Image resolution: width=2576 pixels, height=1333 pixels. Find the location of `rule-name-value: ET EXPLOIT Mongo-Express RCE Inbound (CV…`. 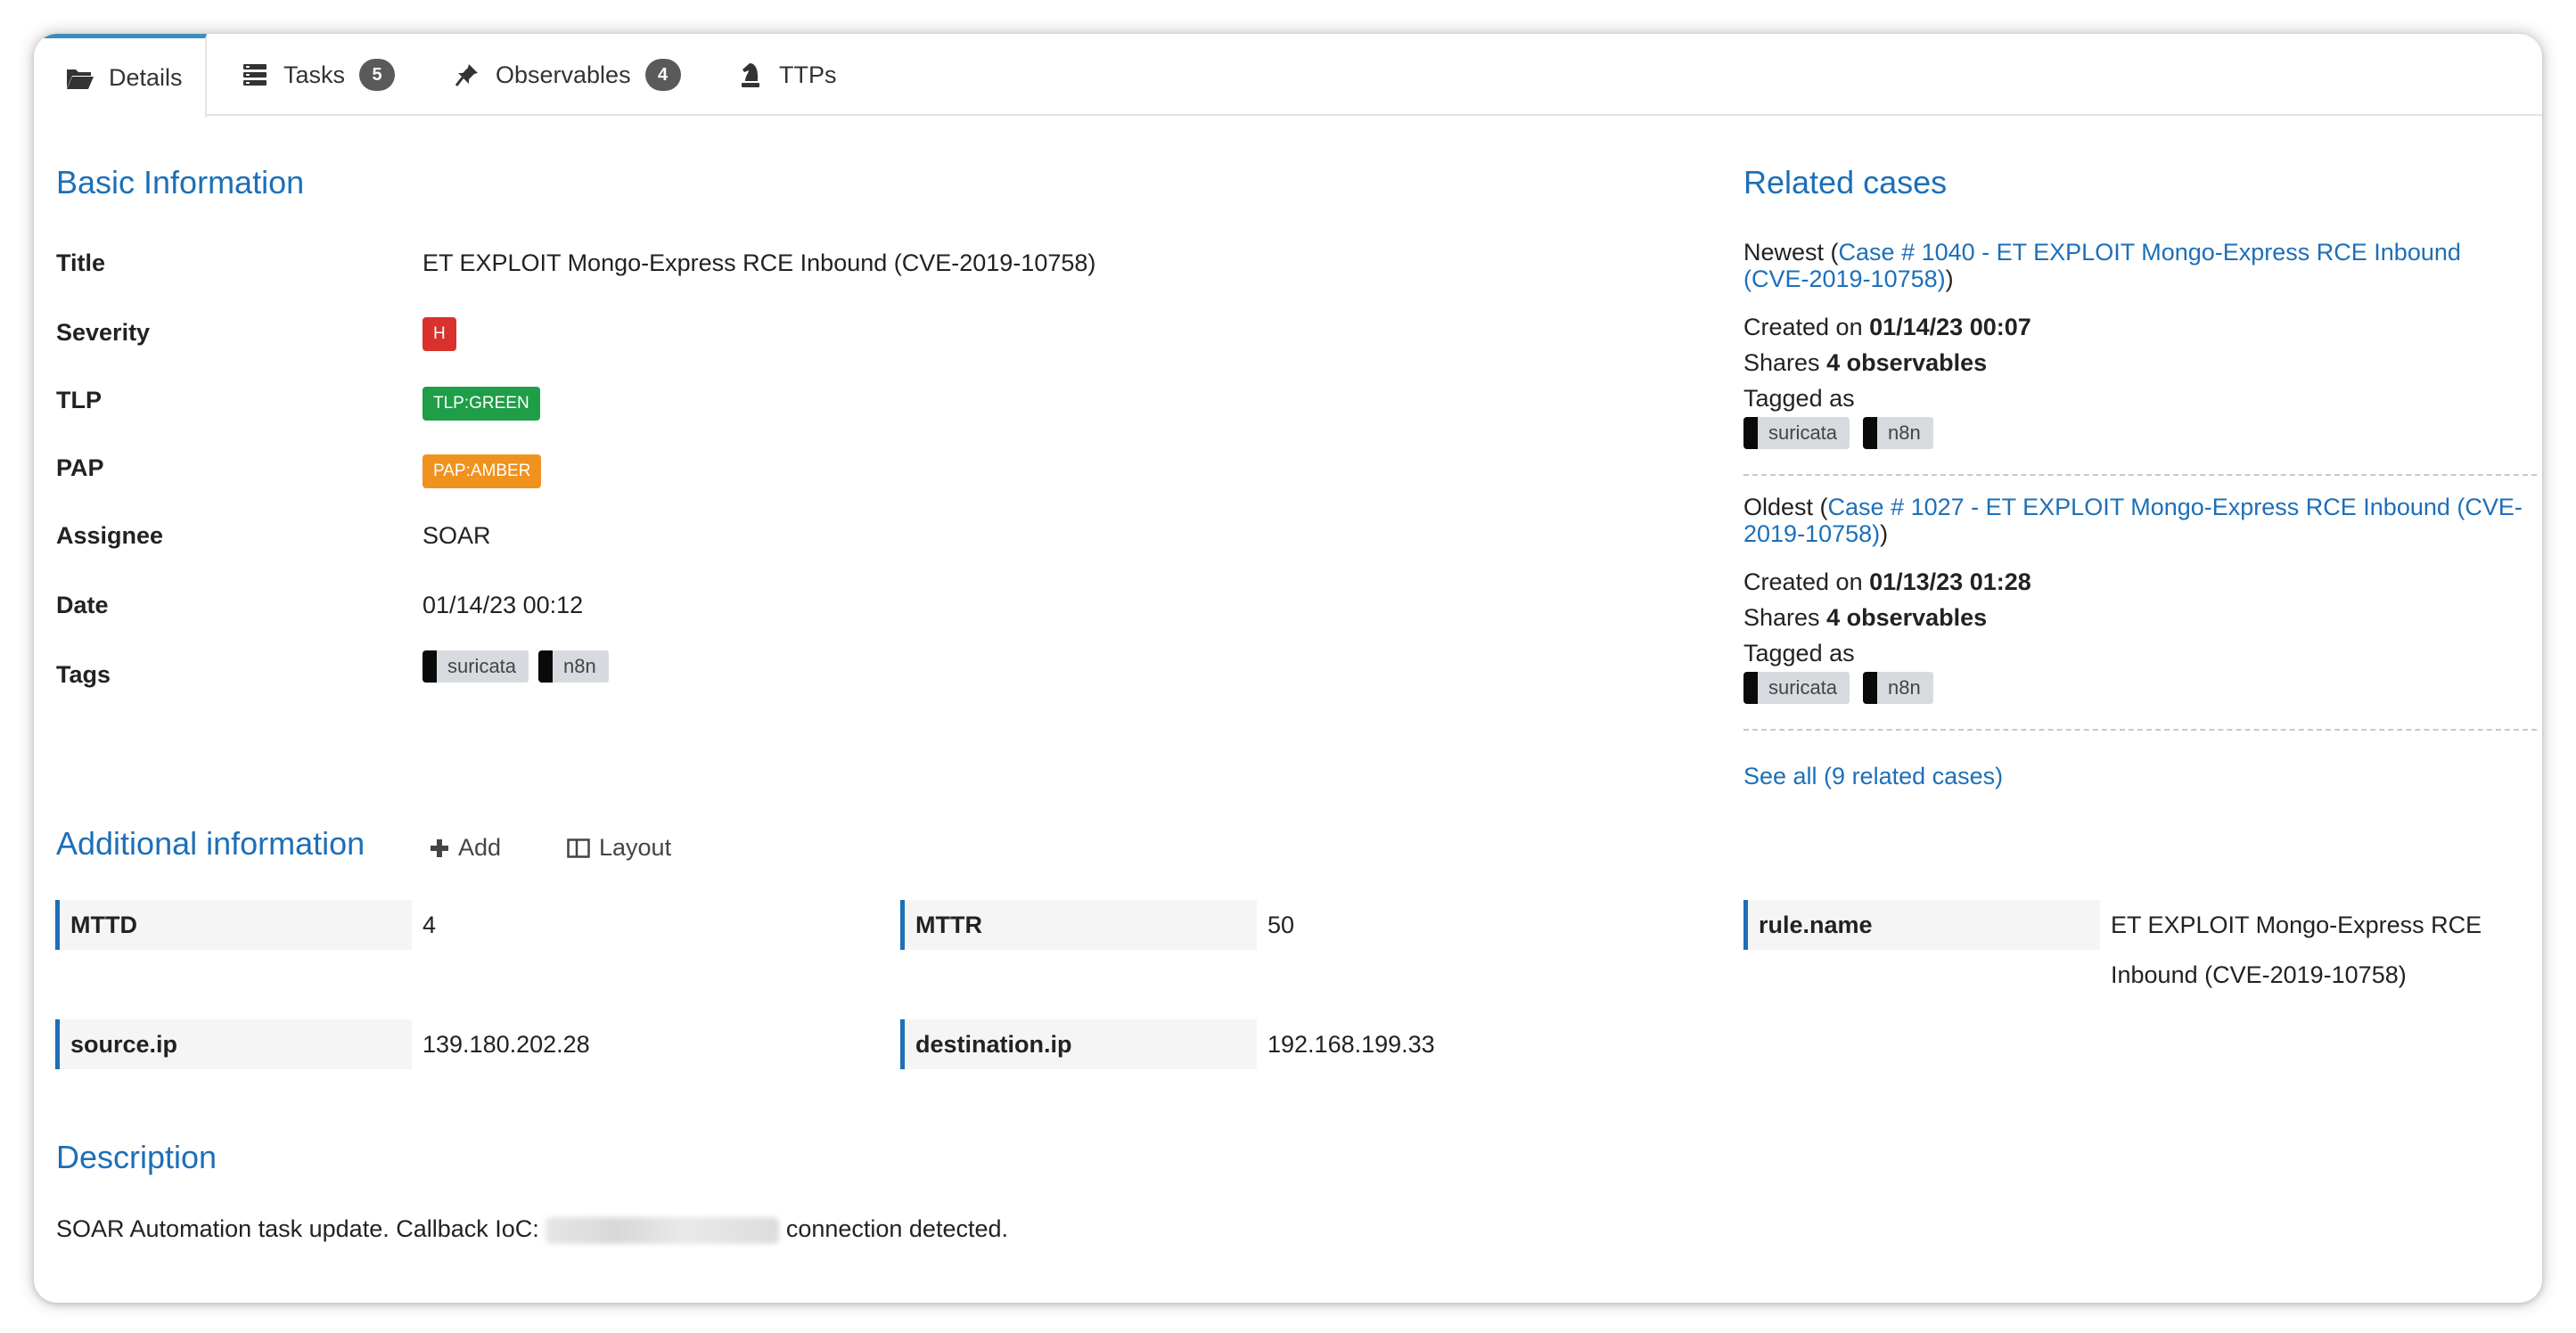

rule-name-value: ET EXPLOIT Mongo-Express RCE Inbound (CV… is located at coordinates (2298, 950).